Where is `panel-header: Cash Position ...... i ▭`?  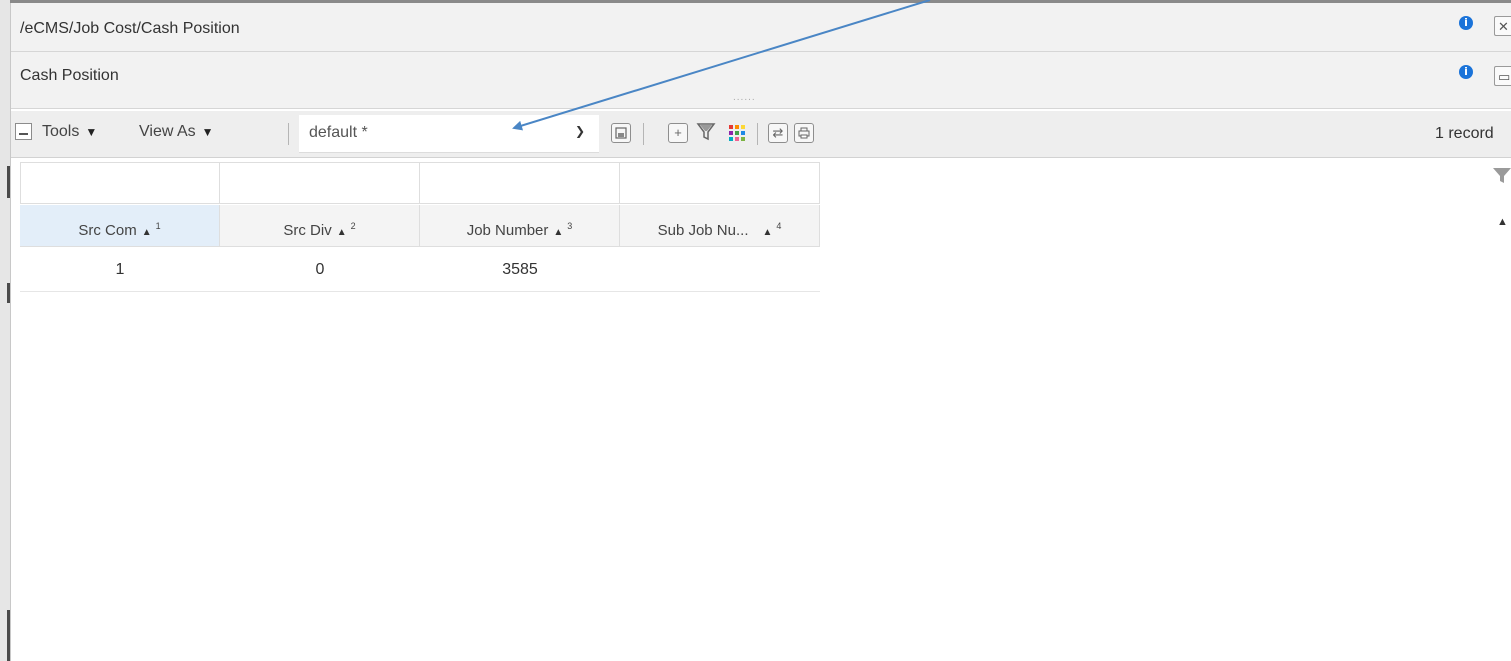 panel-header: Cash Position ...... i ▭ is located at coordinates (761, 80).